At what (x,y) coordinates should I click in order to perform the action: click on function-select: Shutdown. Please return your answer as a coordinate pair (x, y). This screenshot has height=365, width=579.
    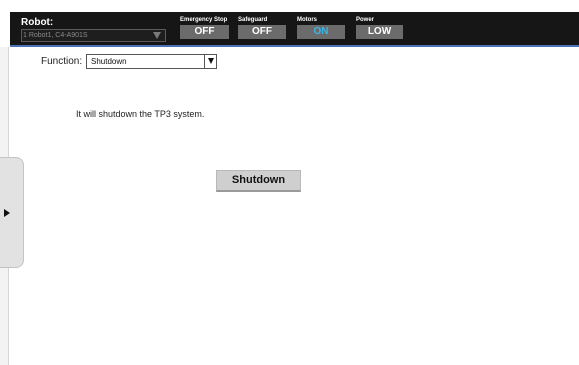
    Looking at the image, I should click on (151, 61).